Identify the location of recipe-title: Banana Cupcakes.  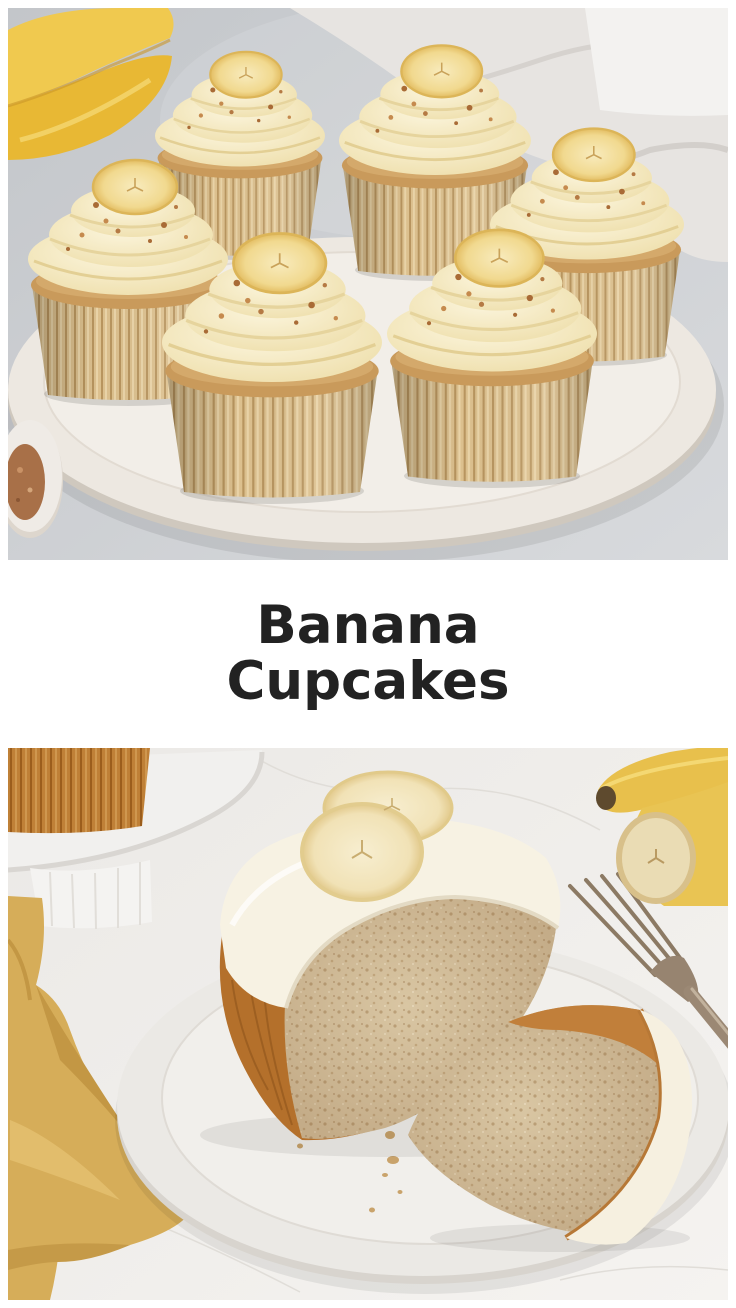
(367, 654).